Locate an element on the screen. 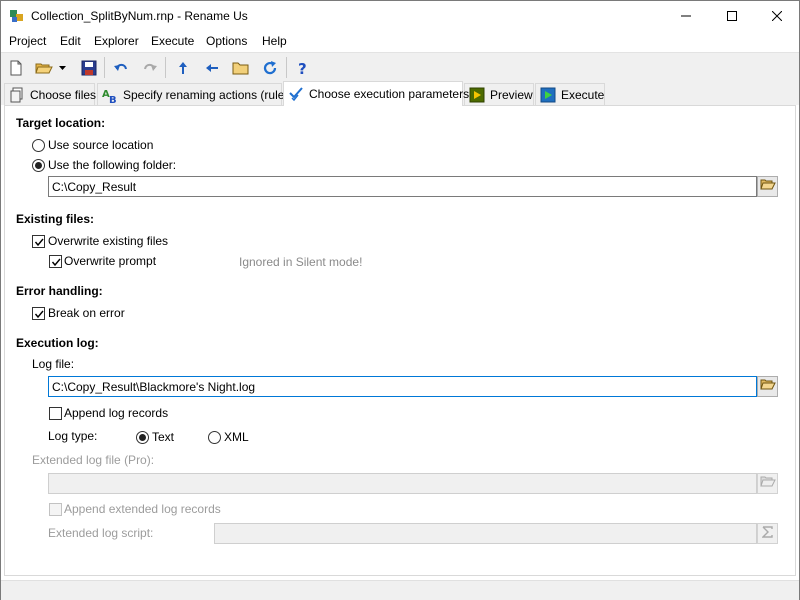 Image resolution: width=800 pixels, height=600 pixels. menu-help: Help is located at coordinates (274, 41).